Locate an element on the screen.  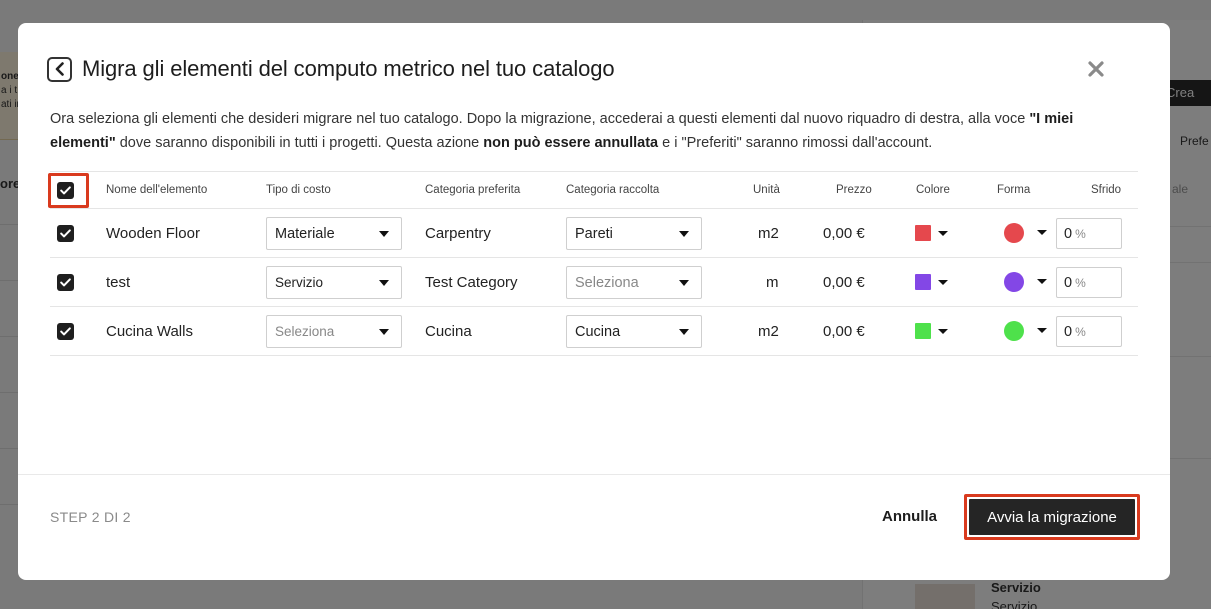
collection-category-select: Pareti is located at coordinates (634, 233).